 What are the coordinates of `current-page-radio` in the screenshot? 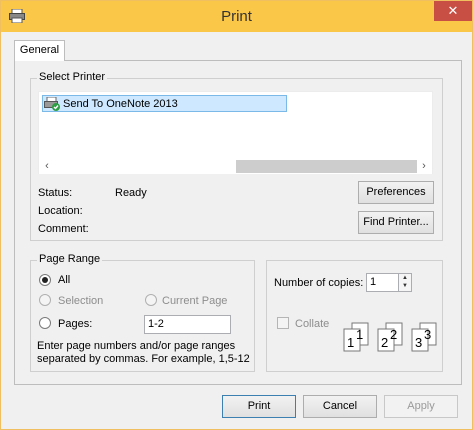 It's located at (151, 300).